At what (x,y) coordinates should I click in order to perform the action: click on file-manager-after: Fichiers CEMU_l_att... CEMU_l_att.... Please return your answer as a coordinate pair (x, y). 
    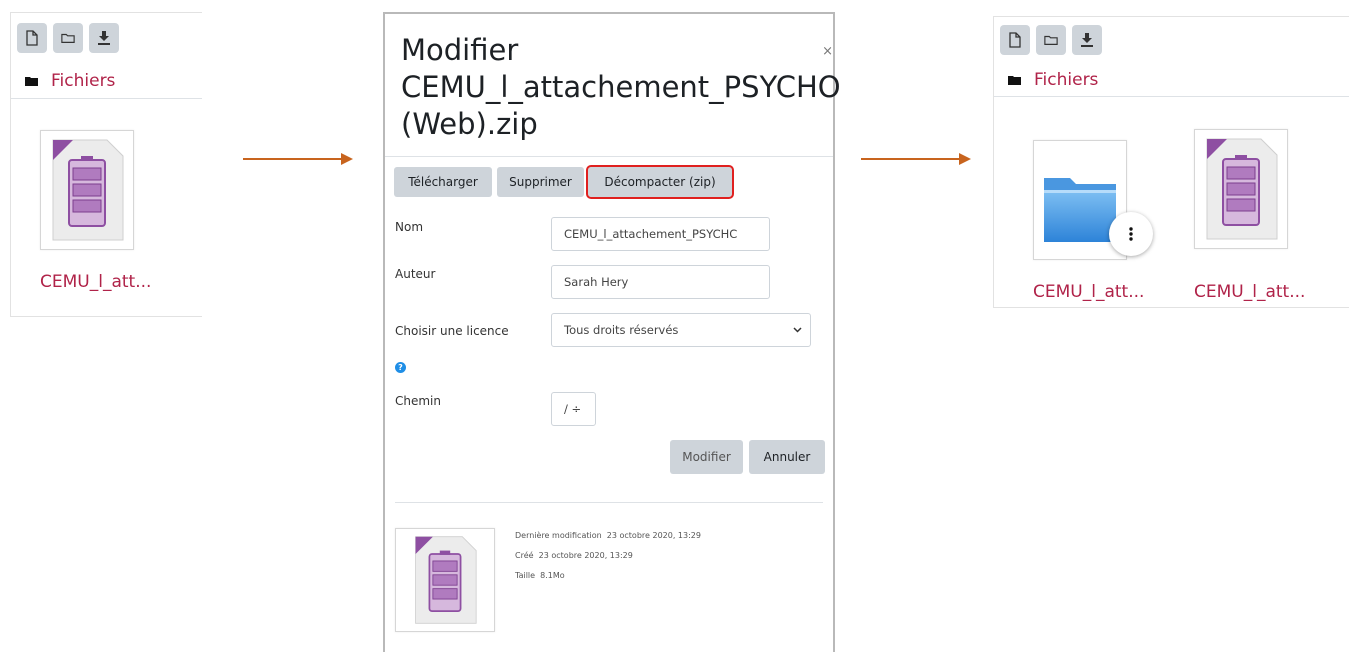
    Looking at the image, I should click on (1171, 162).